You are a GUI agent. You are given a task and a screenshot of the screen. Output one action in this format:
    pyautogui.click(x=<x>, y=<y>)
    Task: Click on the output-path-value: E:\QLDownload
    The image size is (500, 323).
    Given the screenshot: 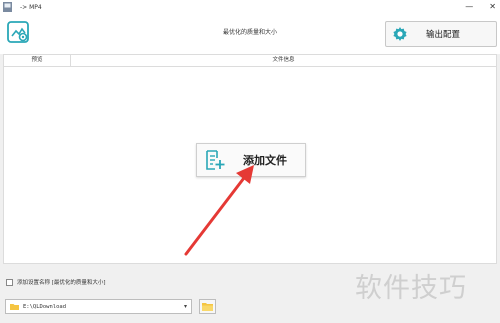 What is the action you would take?
    pyautogui.click(x=45, y=306)
    